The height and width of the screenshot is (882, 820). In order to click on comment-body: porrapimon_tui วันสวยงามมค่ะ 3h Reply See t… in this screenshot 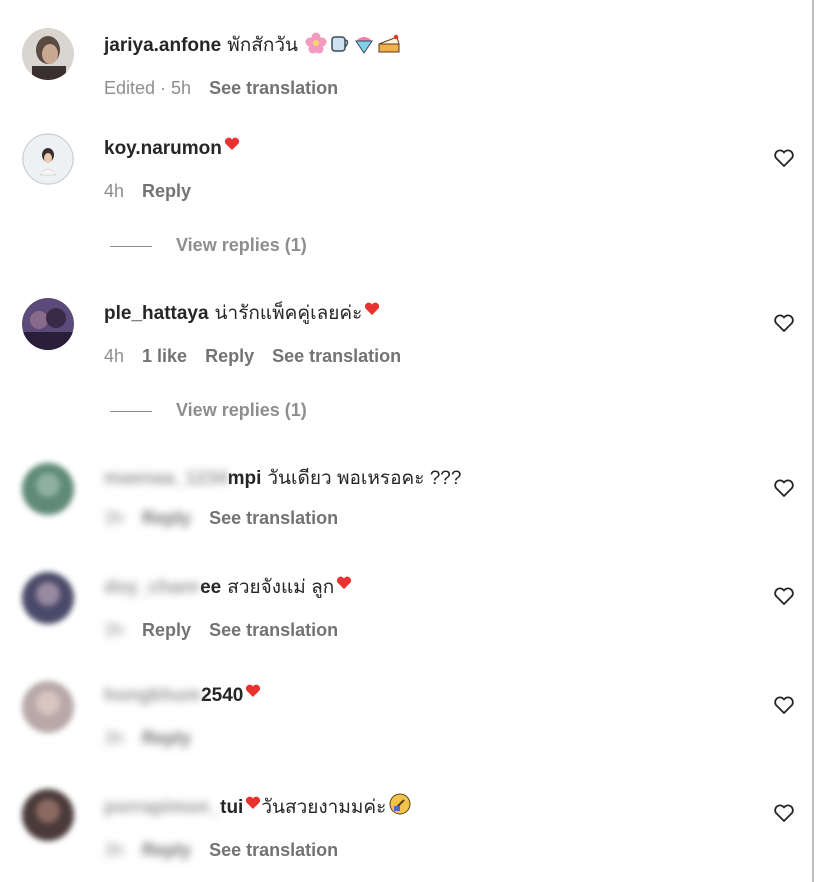, I will do `click(258, 826)`.